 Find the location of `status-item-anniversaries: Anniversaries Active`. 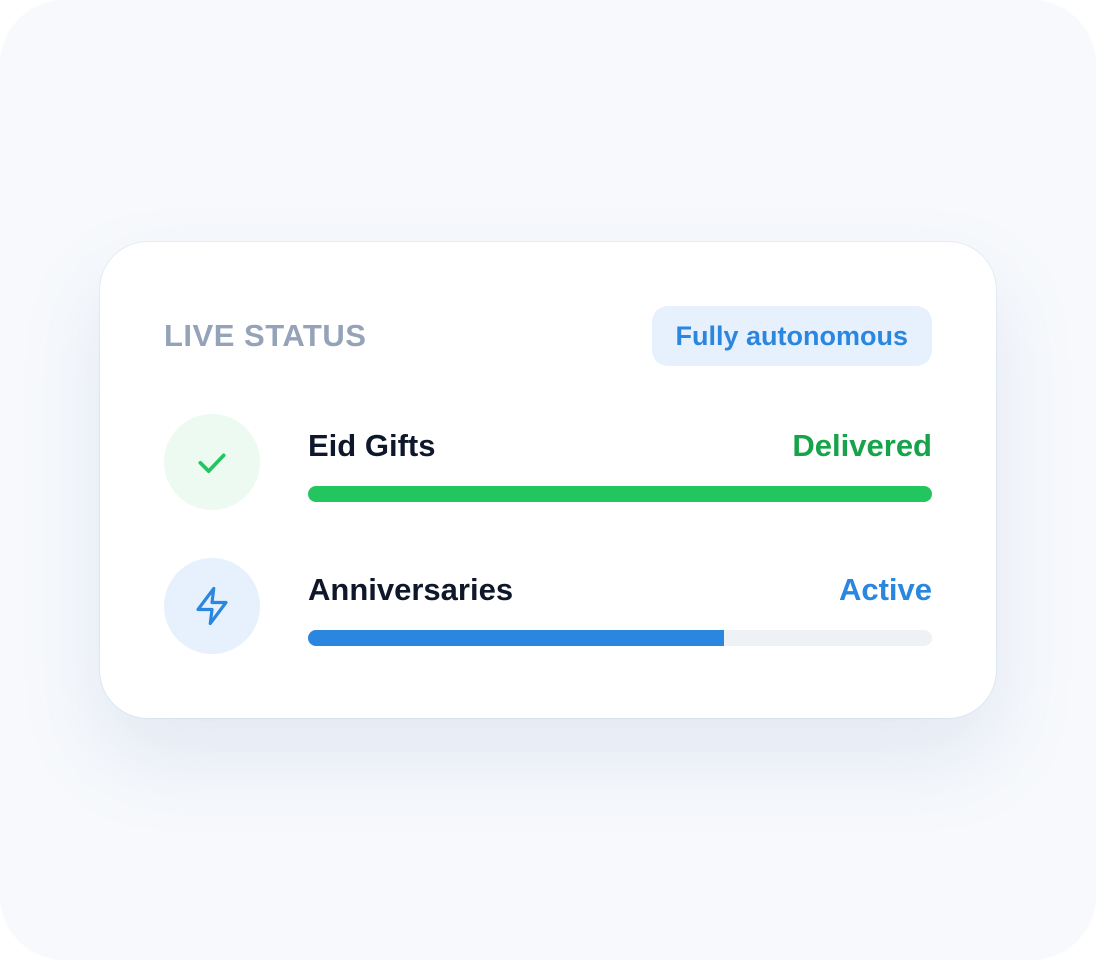

status-item-anniversaries: Anniversaries Active is located at coordinates (548, 606).